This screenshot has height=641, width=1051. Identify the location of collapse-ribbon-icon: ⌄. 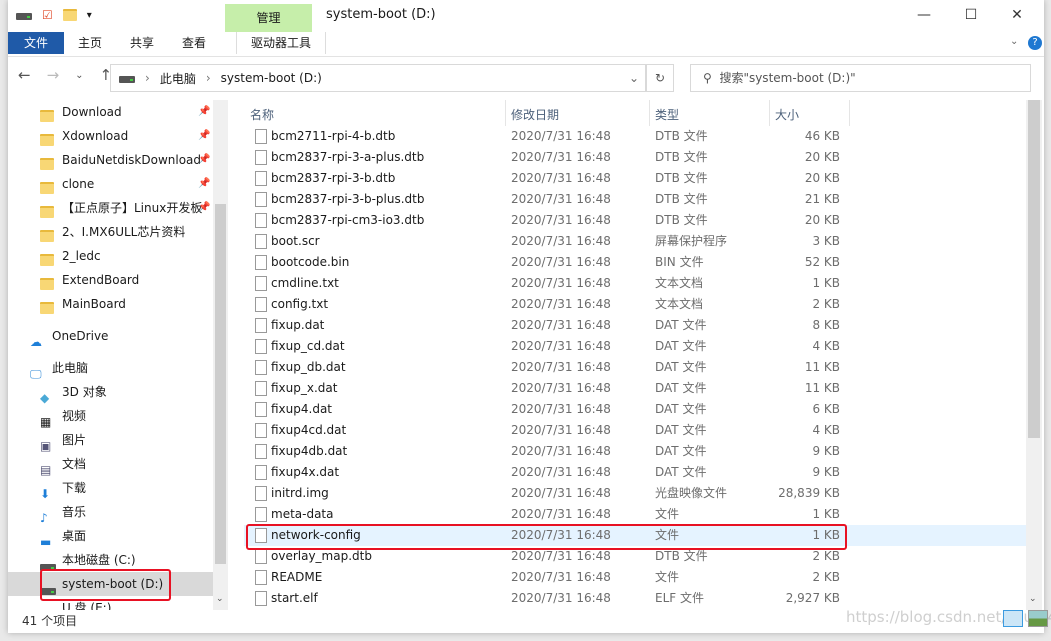
(1014, 41).